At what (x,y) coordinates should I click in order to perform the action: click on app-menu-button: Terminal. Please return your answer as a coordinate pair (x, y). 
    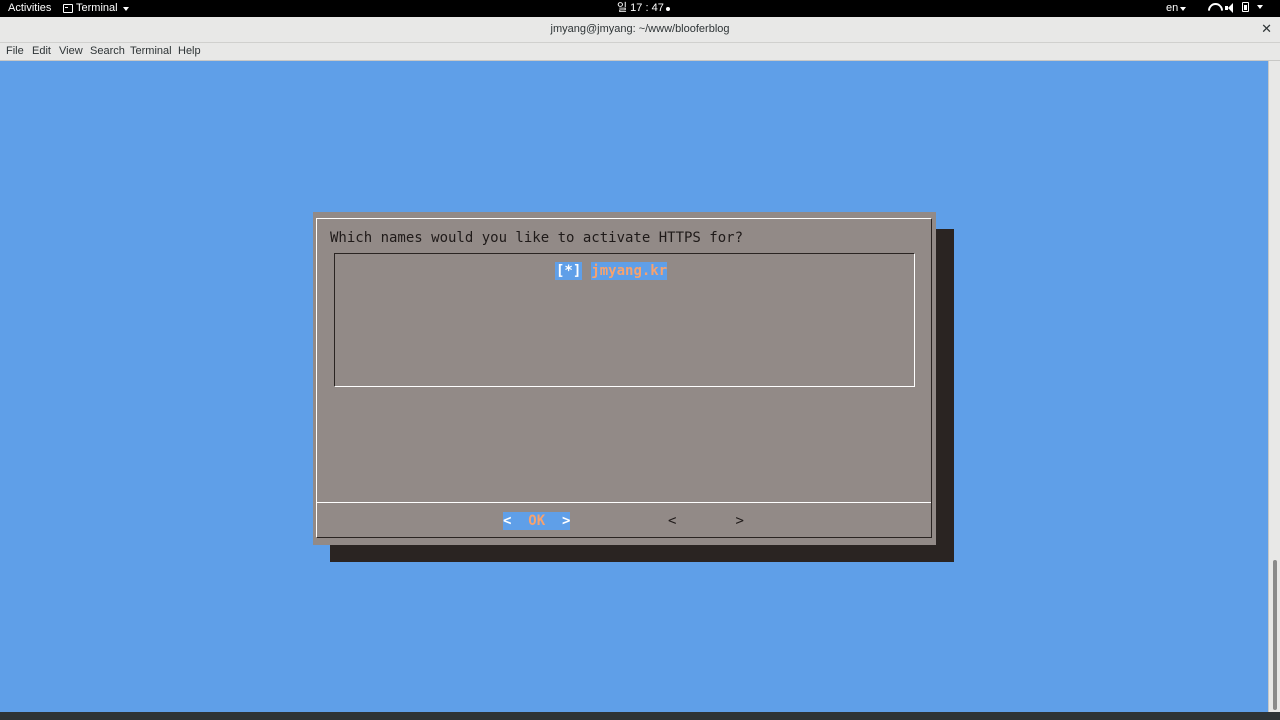
    Looking at the image, I should click on (96, 8).